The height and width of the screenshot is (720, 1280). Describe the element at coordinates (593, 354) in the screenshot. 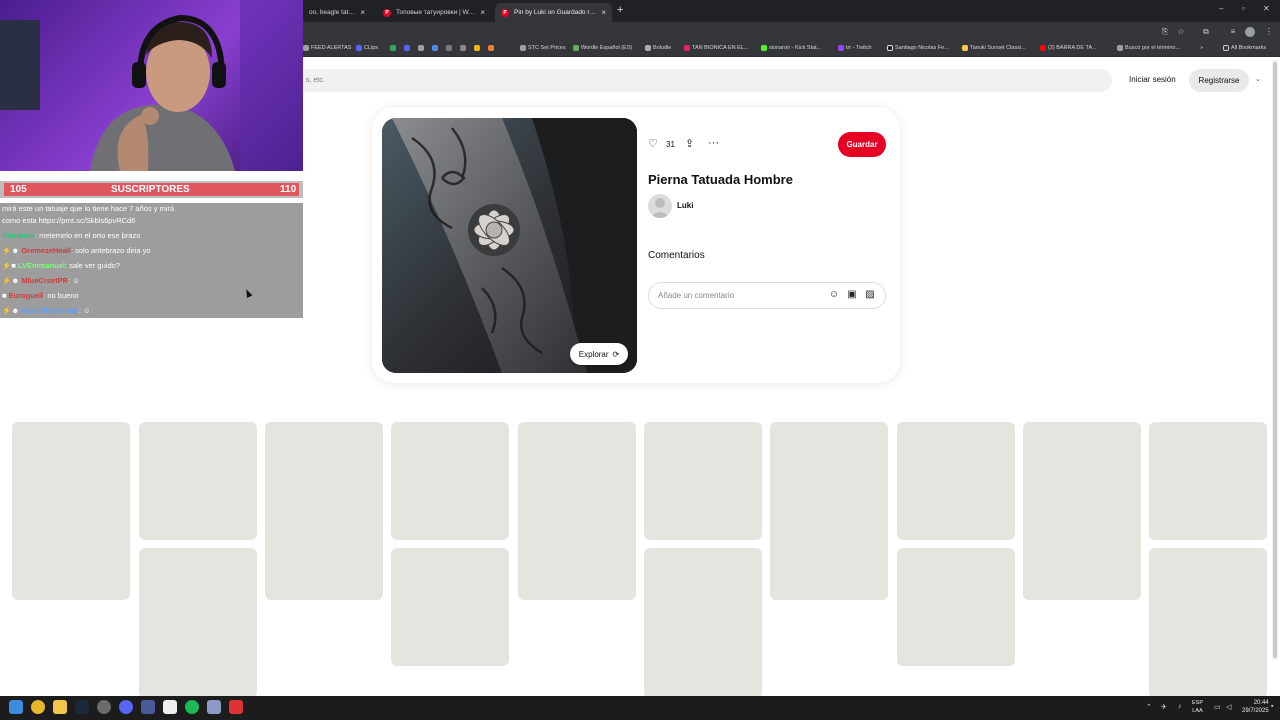

I see `explore-label: Explorar` at that location.